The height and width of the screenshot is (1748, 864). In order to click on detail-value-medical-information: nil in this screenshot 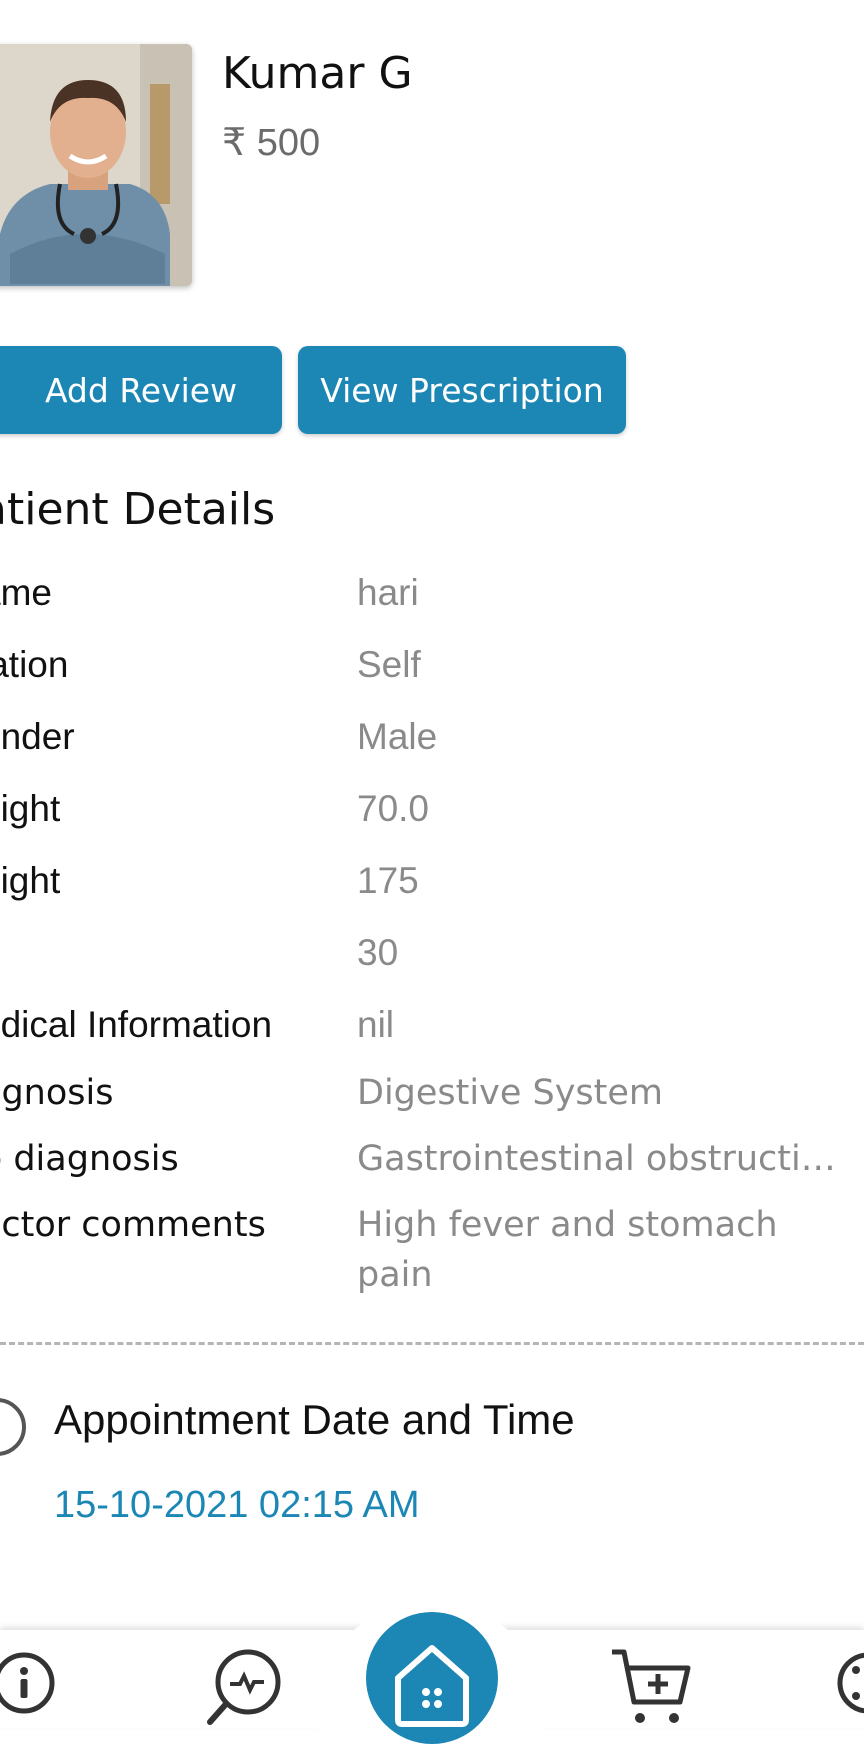, I will do `click(376, 1024)`.